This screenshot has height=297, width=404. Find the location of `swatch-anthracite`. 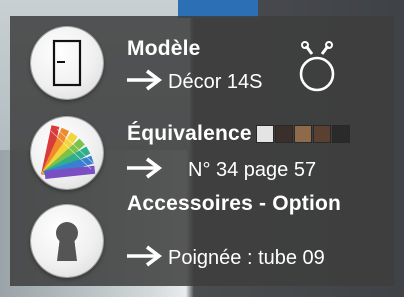

swatch-anthracite is located at coordinates (341, 134).